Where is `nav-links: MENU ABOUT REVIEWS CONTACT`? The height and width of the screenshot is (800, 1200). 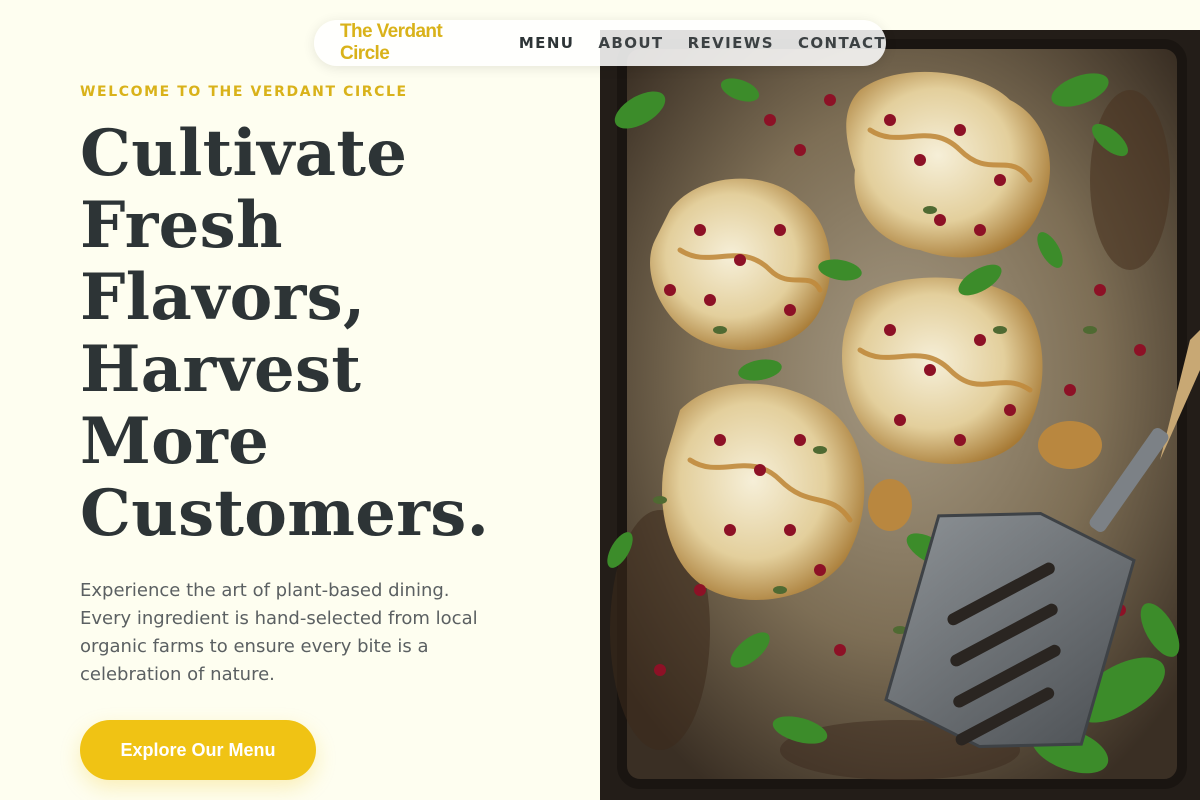
nav-links: MENU ABOUT REVIEWS CONTACT is located at coordinates (702, 43).